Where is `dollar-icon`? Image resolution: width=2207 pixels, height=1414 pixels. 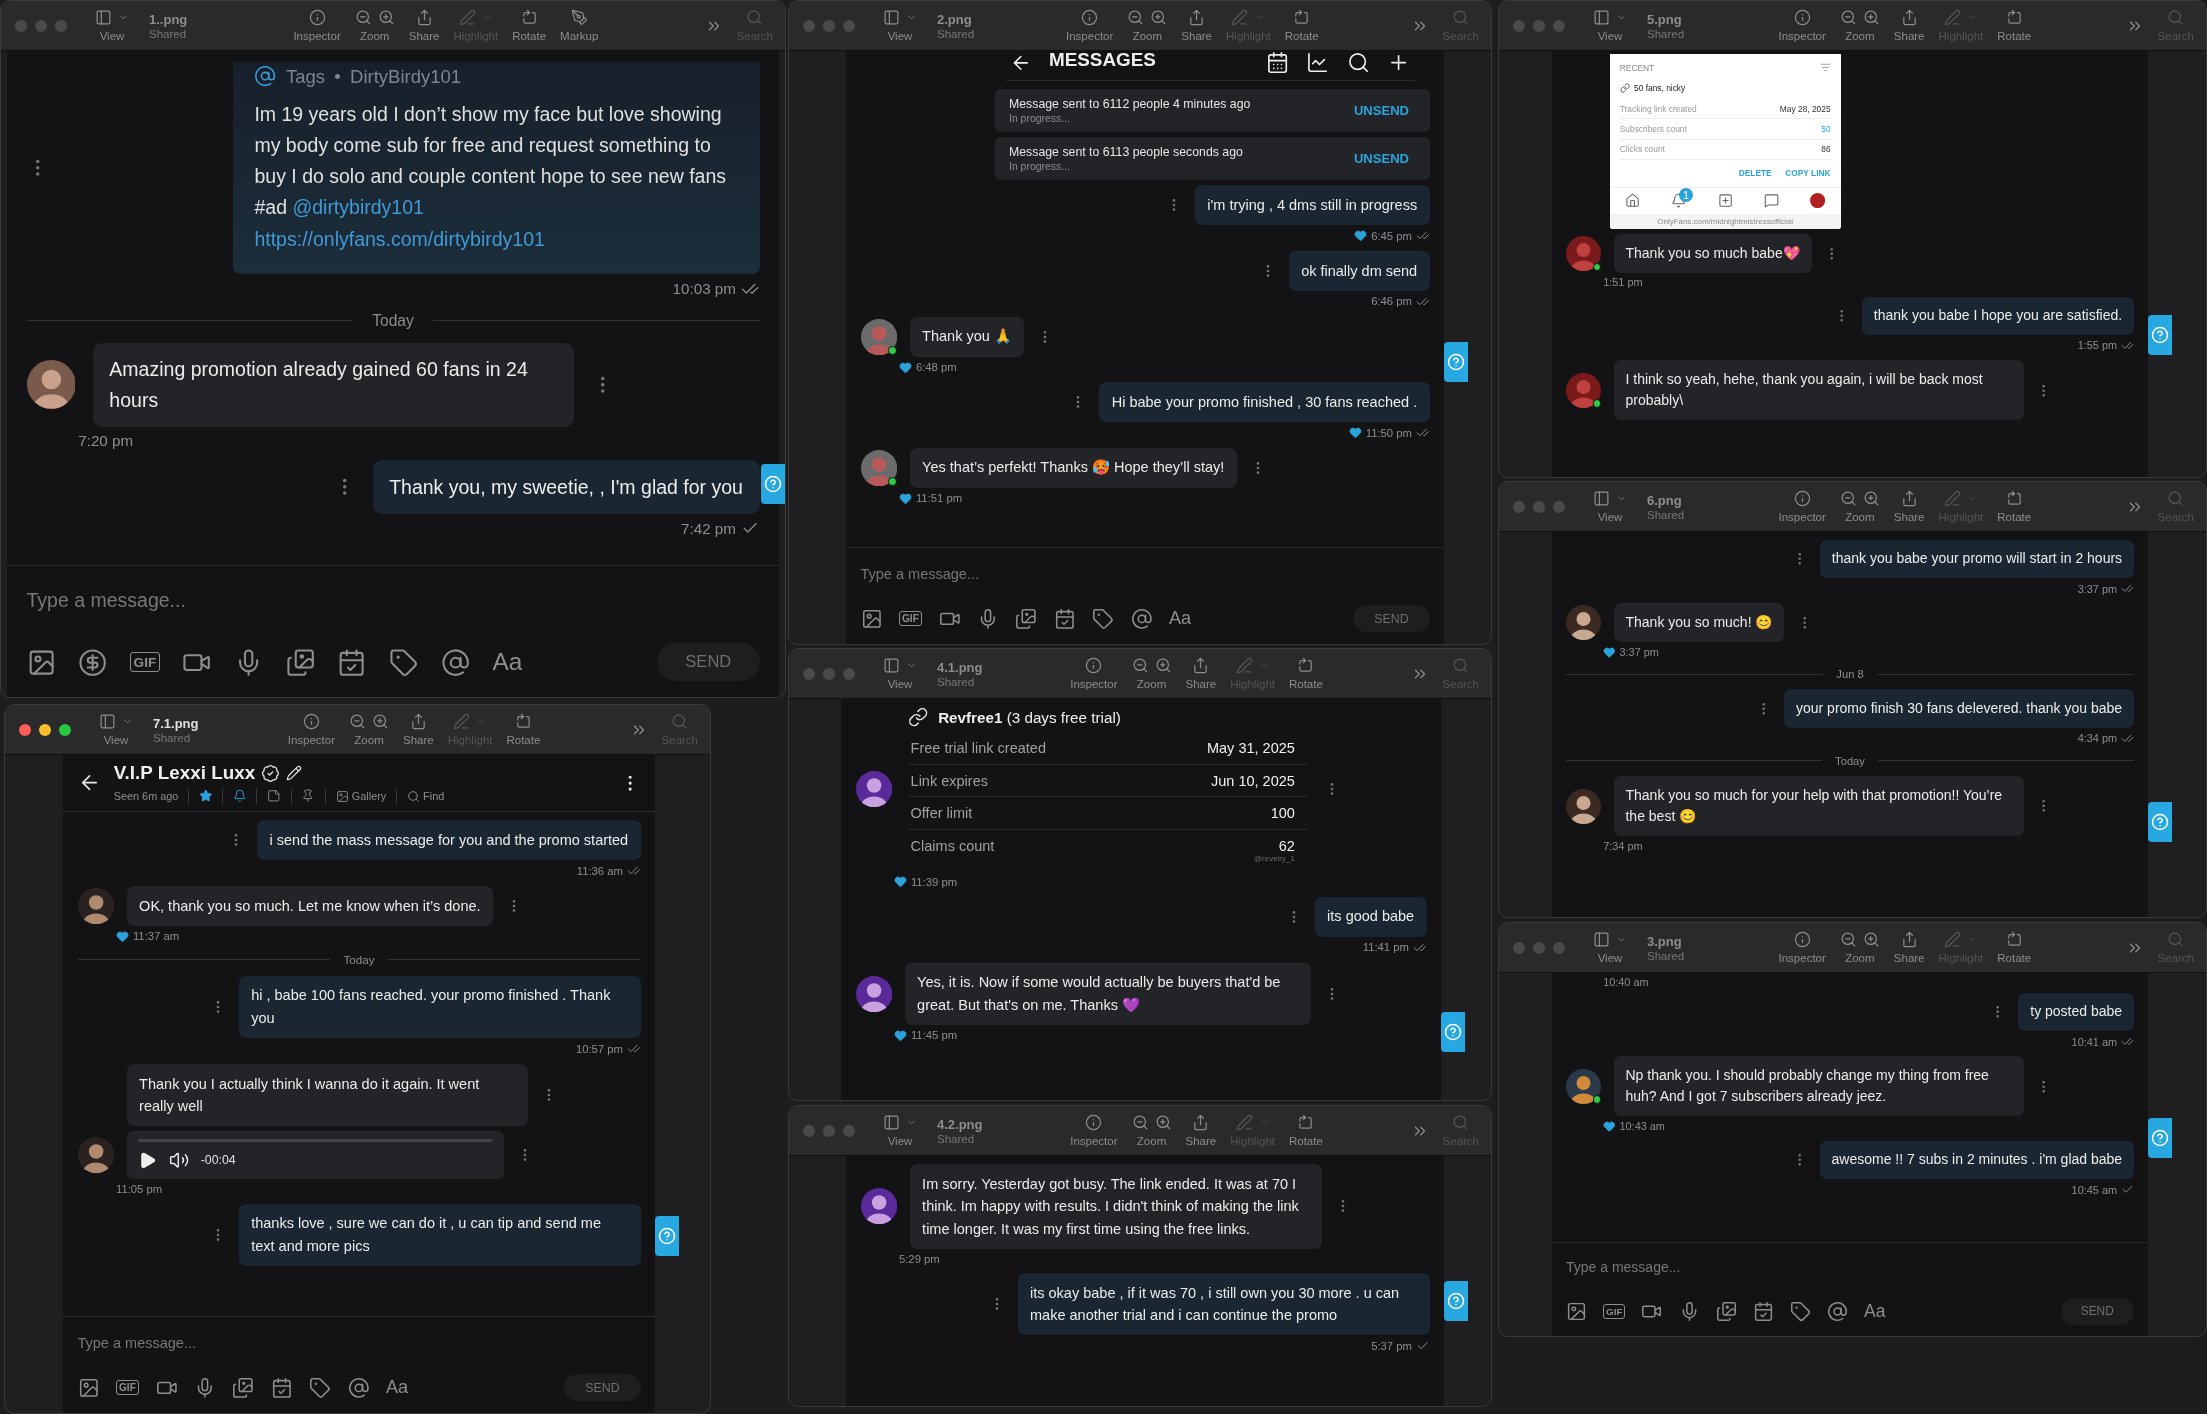 dollar-icon is located at coordinates (93, 662).